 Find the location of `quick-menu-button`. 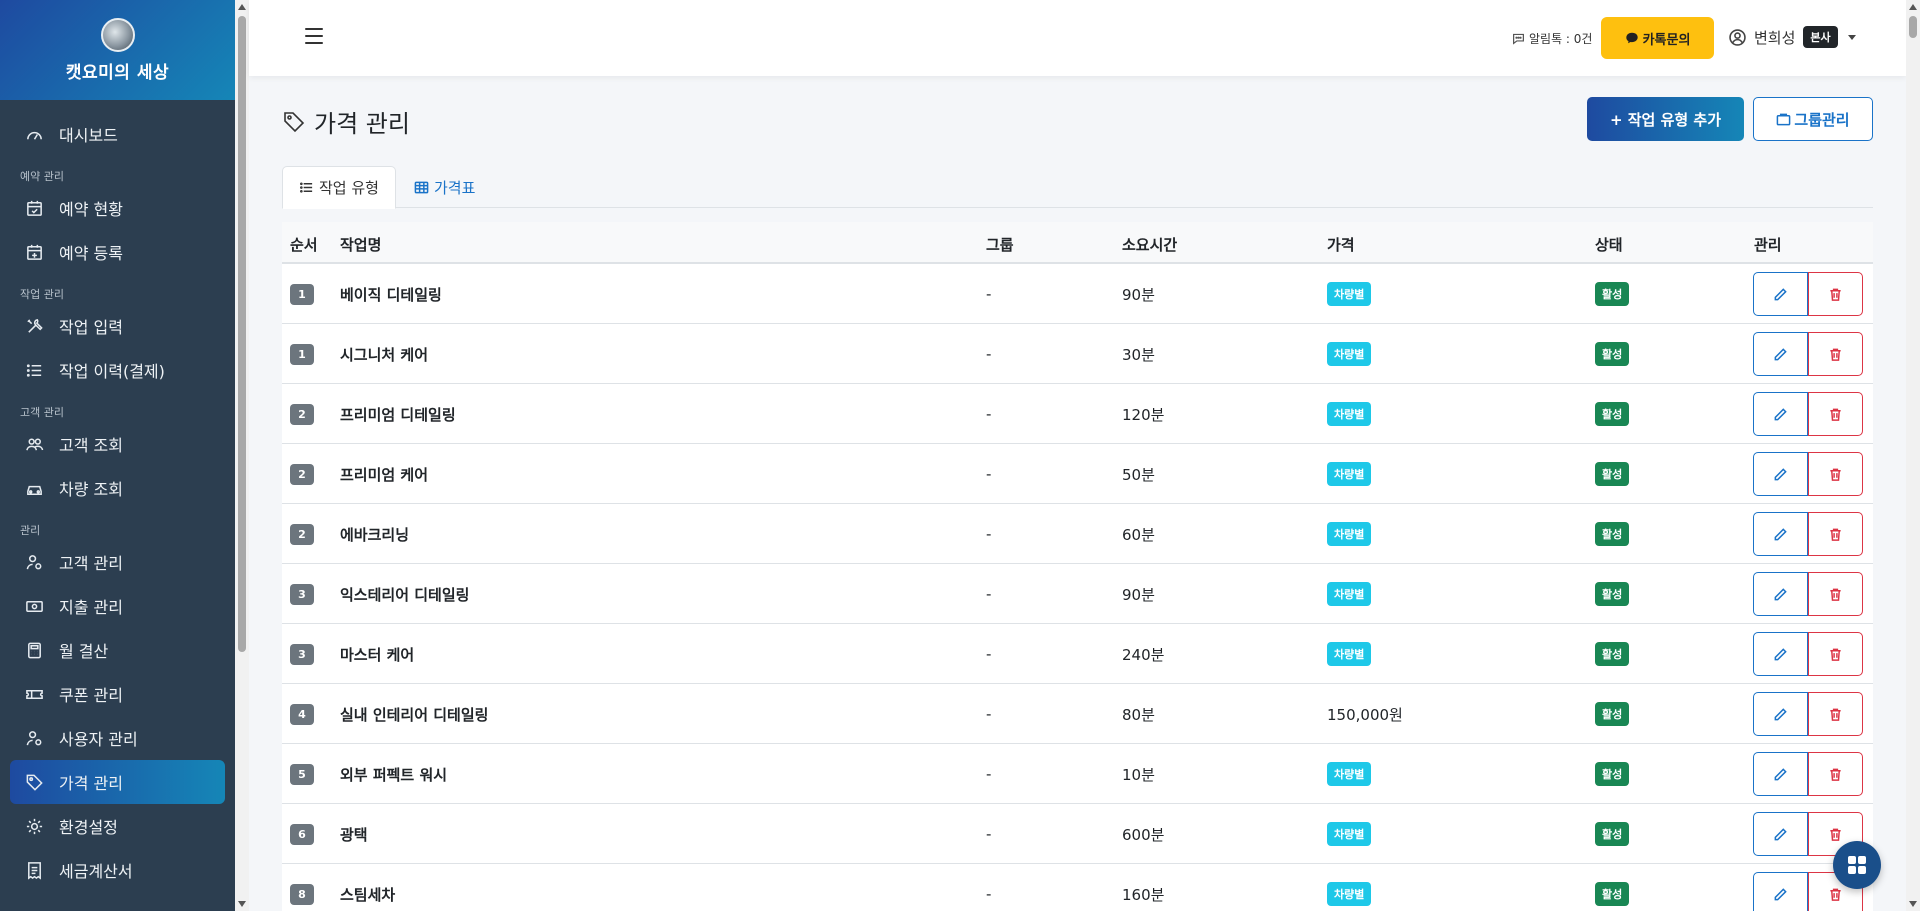

quick-menu-button is located at coordinates (1857, 865).